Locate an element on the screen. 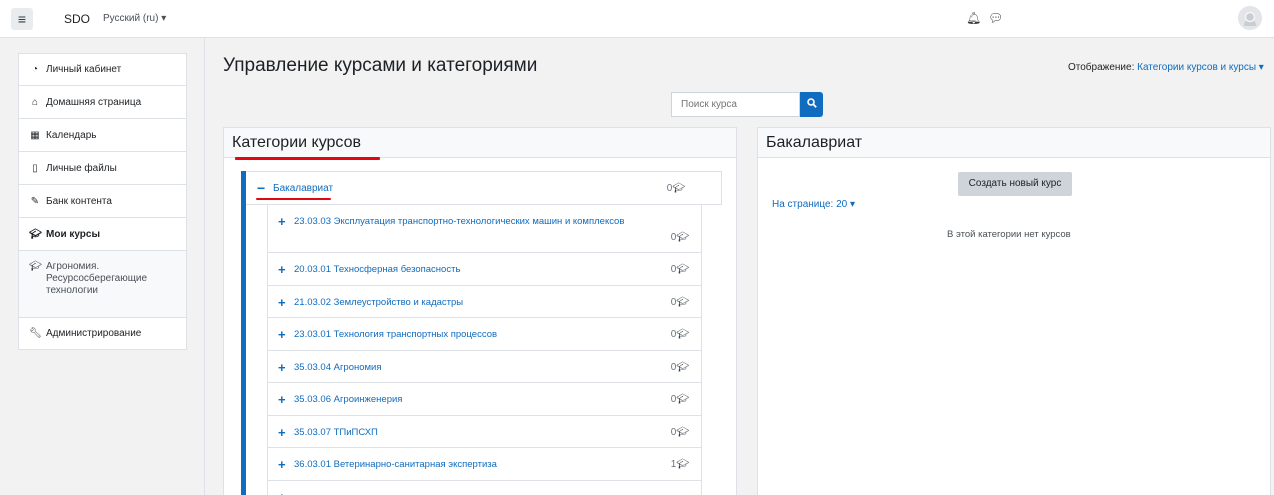  category-name: 35.03.07 ТПиПСХП is located at coordinates (336, 432).